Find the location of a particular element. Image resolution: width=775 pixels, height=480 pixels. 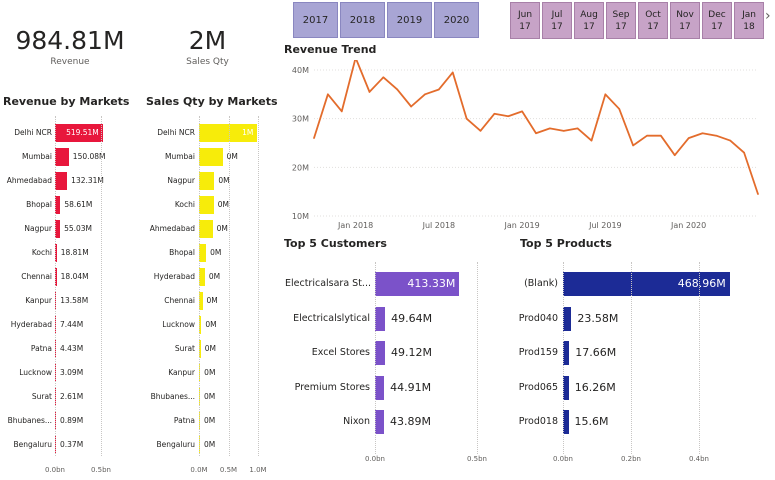

year-button-2018: 2018 is located at coordinates (362, 20).